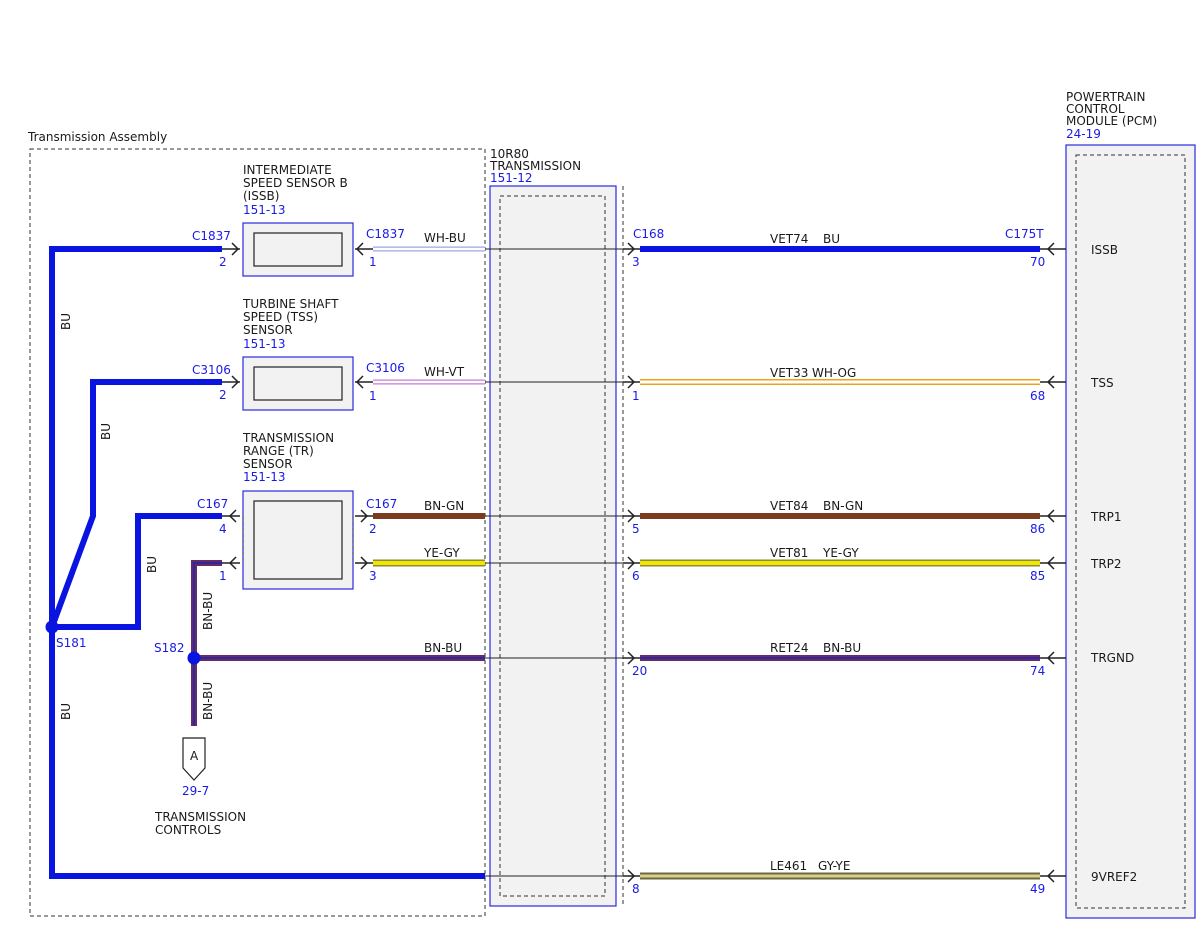 This screenshot has height=927, width=1200. Describe the element at coordinates (834, 373) in the screenshot. I see `circuit-2-color: WH-OG` at that location.